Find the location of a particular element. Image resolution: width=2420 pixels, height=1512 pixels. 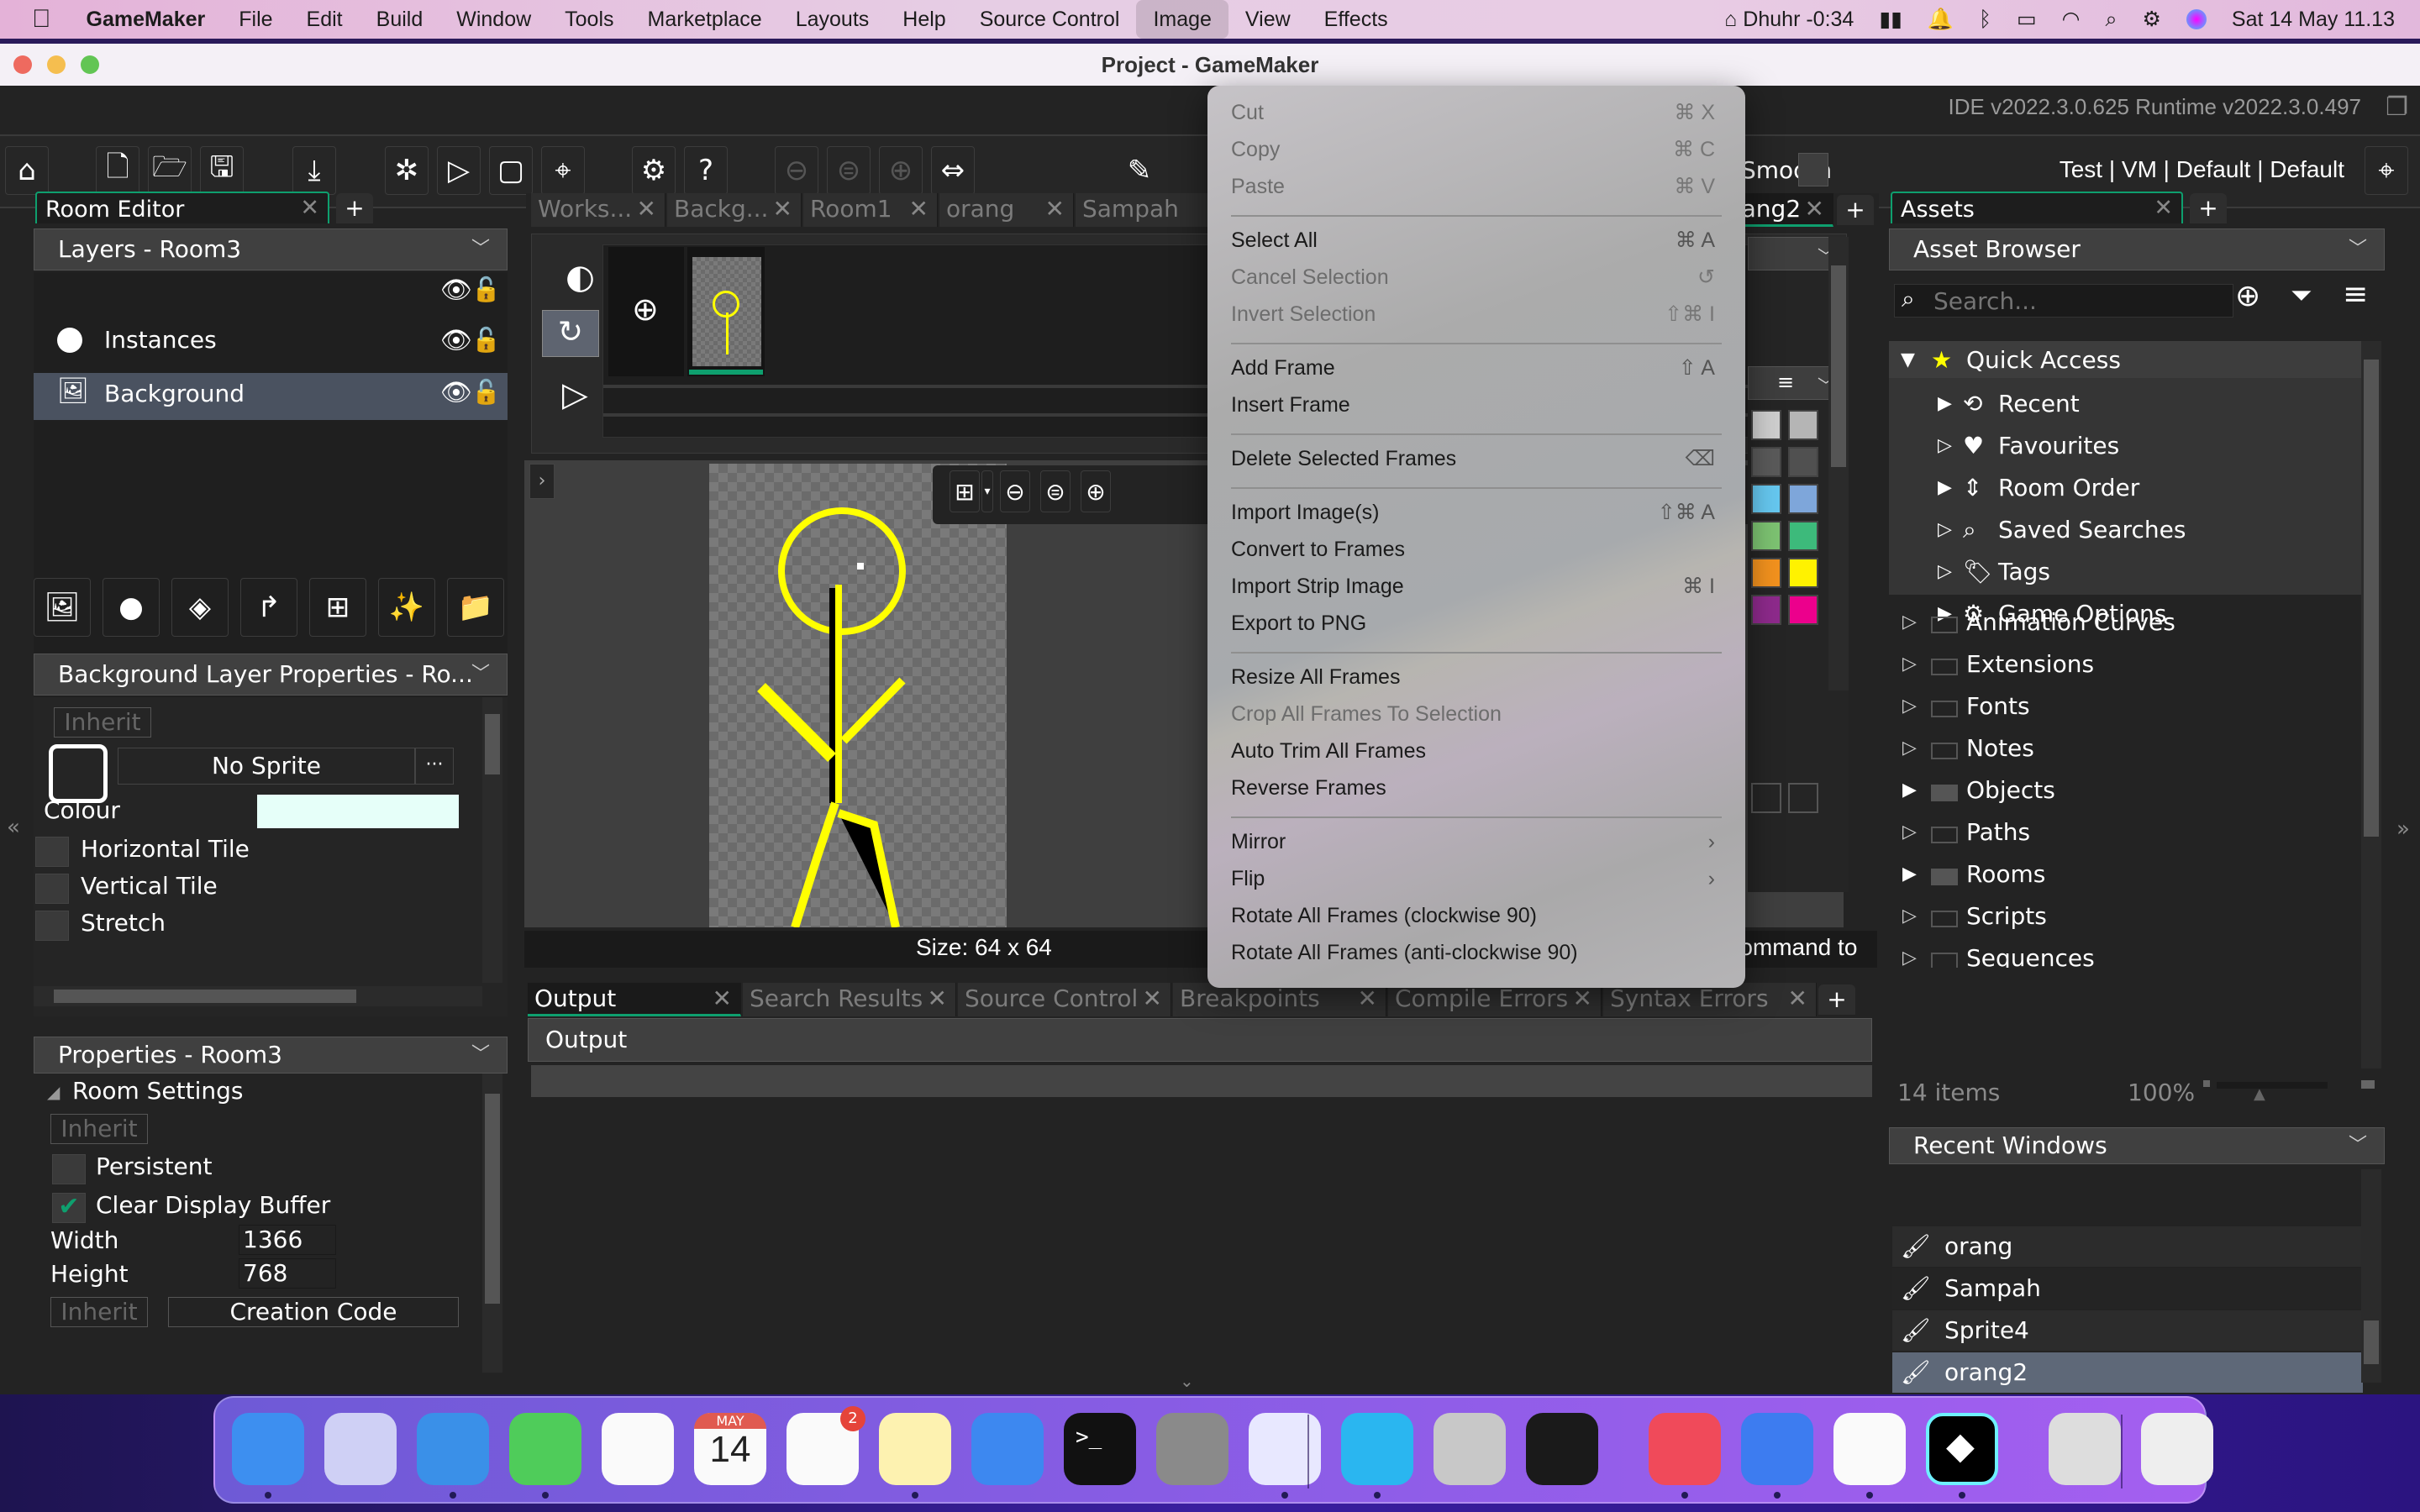

tab-syntax-errors: Syntax Errors ✕ is located at coordinates (1710, 999).